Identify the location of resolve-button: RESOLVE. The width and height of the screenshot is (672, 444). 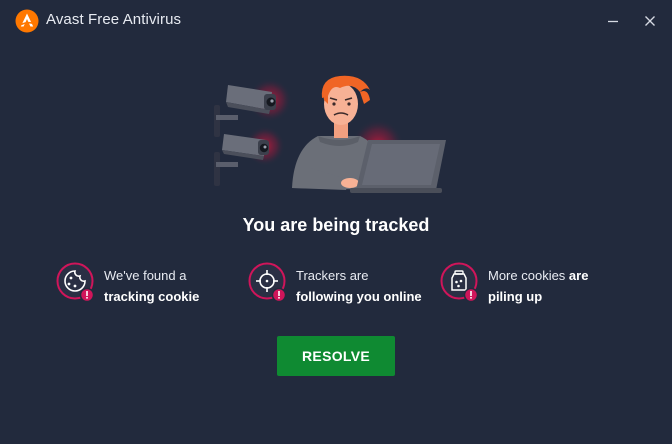
(336, 356).